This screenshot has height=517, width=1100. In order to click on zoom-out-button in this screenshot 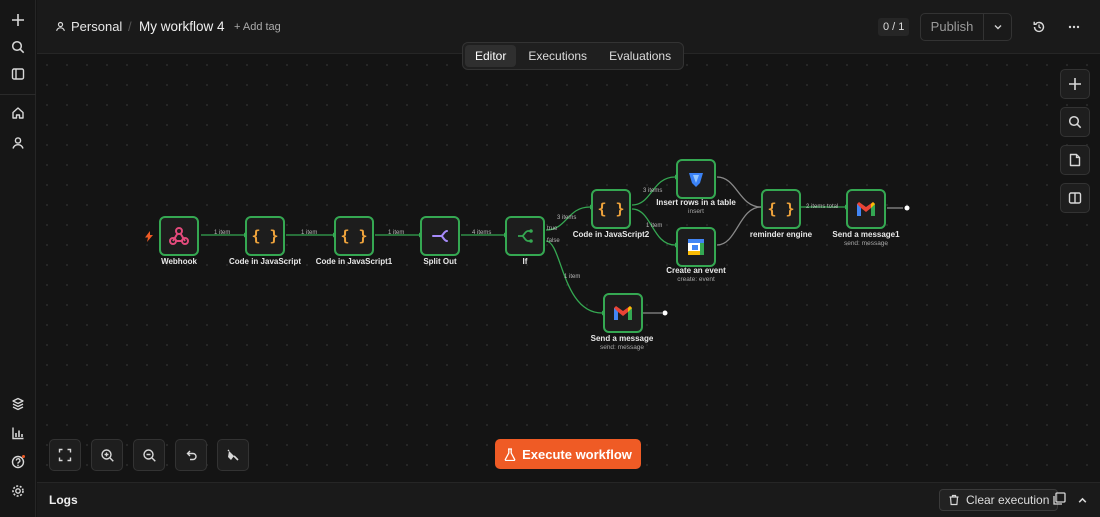, I will do `click(149, 455)`.